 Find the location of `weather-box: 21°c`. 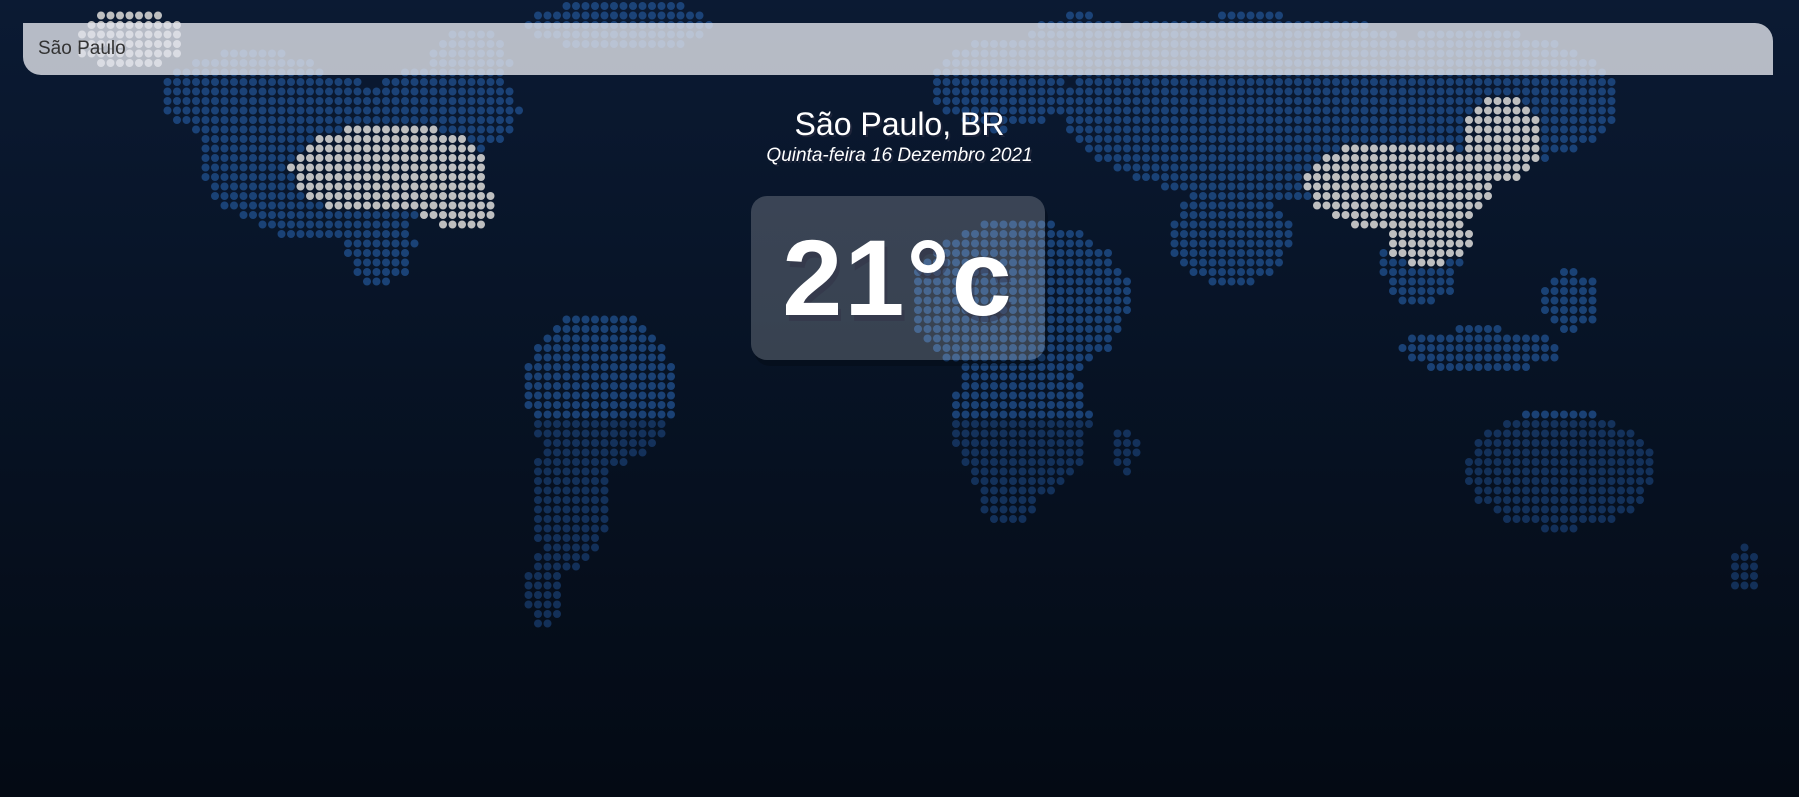

weather-box: 21°c is located at coordinates (898, 278).